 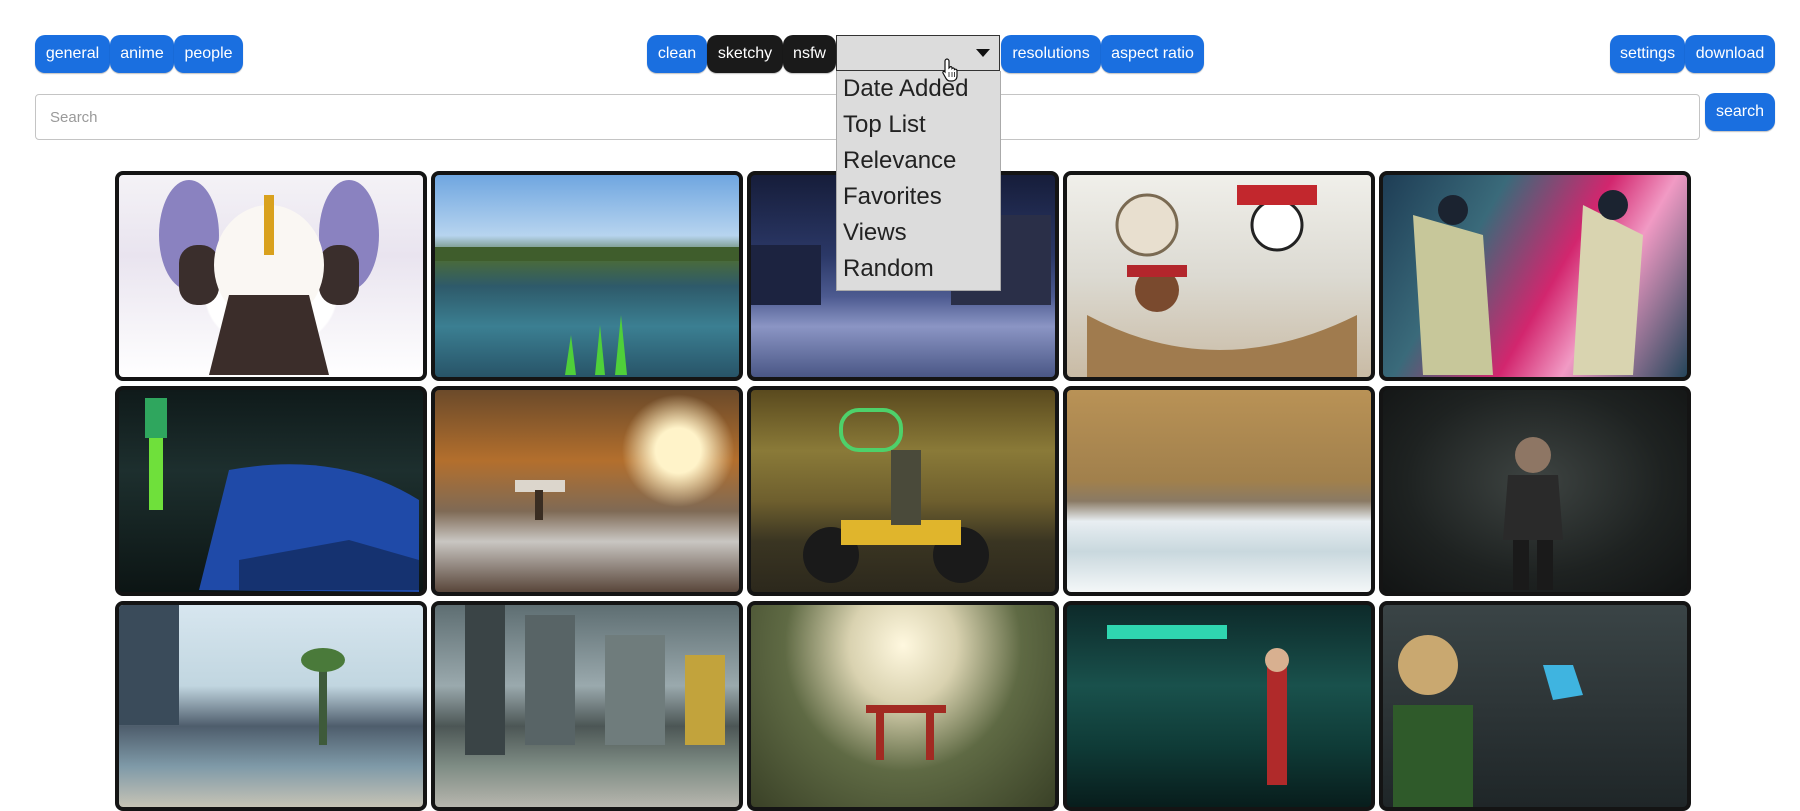 What do you see at coordinates (950, 70) in the screenshot?
I see `hand-cursor-icon` at bounding box center [950, 70].